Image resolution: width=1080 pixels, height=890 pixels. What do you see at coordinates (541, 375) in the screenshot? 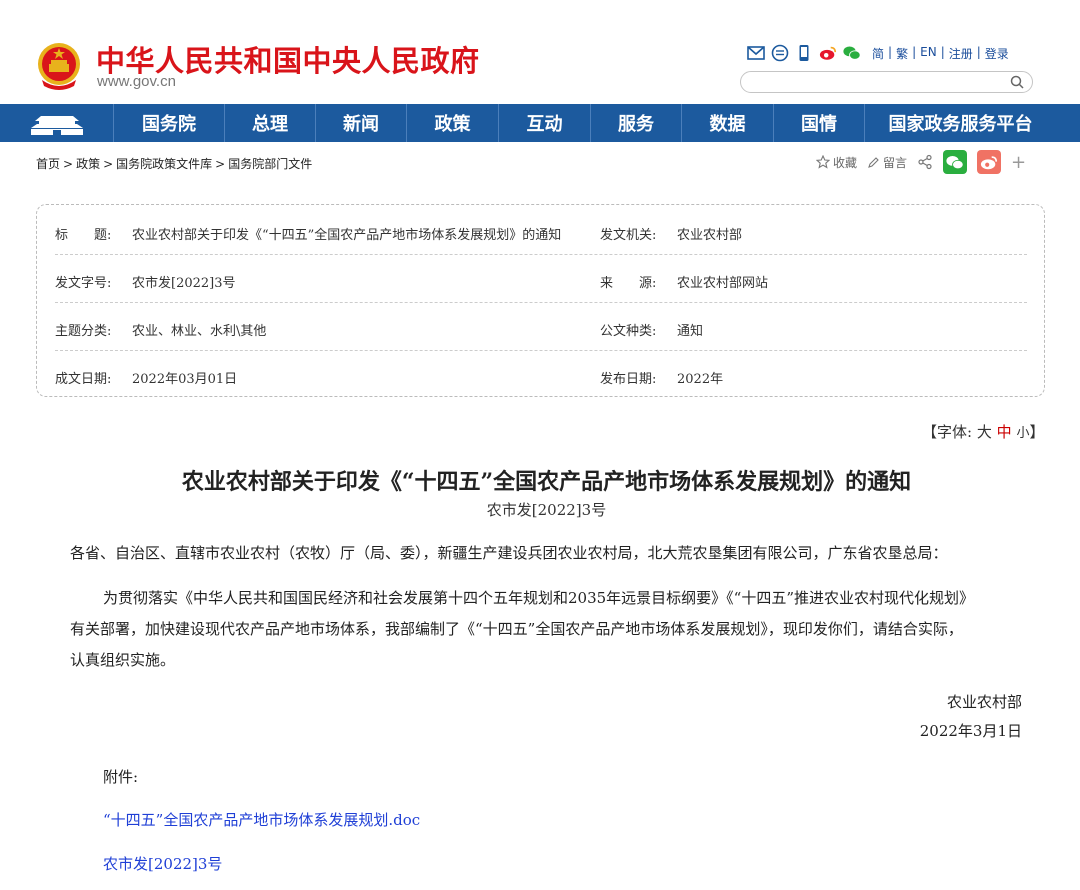
I see `info-row: 成文日期: 2022年03月01日 发布日期: 2022年` at bounding box center [541, 375].